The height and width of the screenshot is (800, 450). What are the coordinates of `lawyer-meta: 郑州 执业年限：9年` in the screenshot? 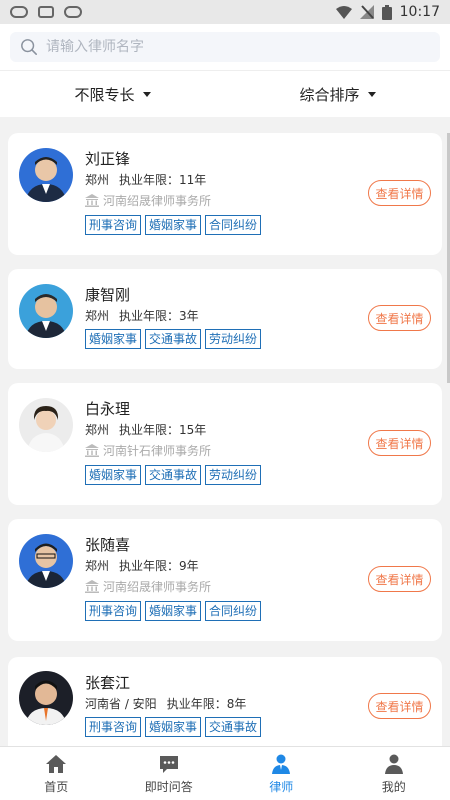 It's located at (142, 565).